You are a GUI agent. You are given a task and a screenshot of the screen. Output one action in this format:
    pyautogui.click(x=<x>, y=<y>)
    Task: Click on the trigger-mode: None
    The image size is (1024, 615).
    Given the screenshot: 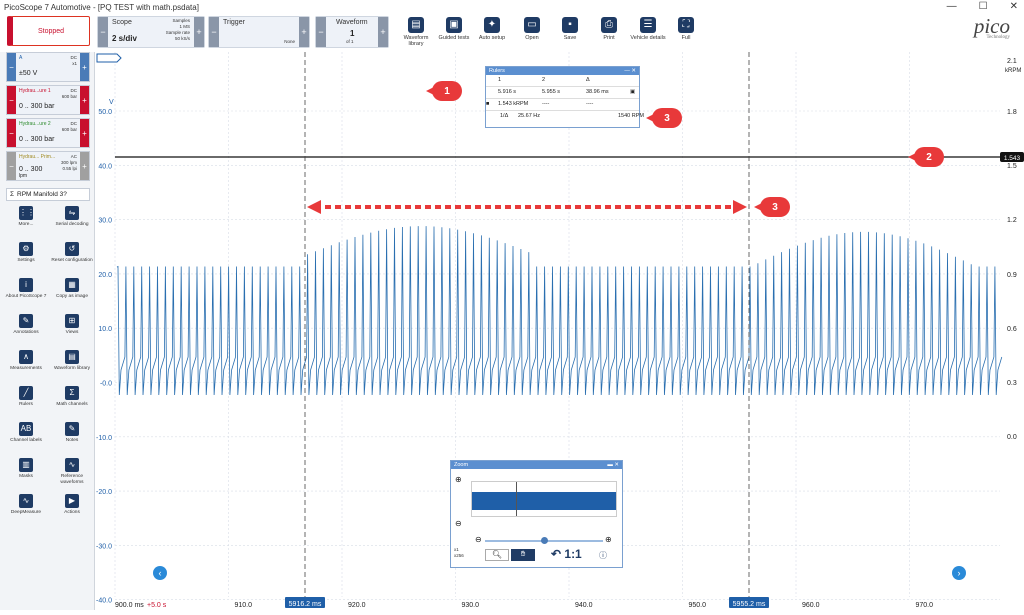 What is the action you would take?
    pyautogui.click(x=289, y=42)
    